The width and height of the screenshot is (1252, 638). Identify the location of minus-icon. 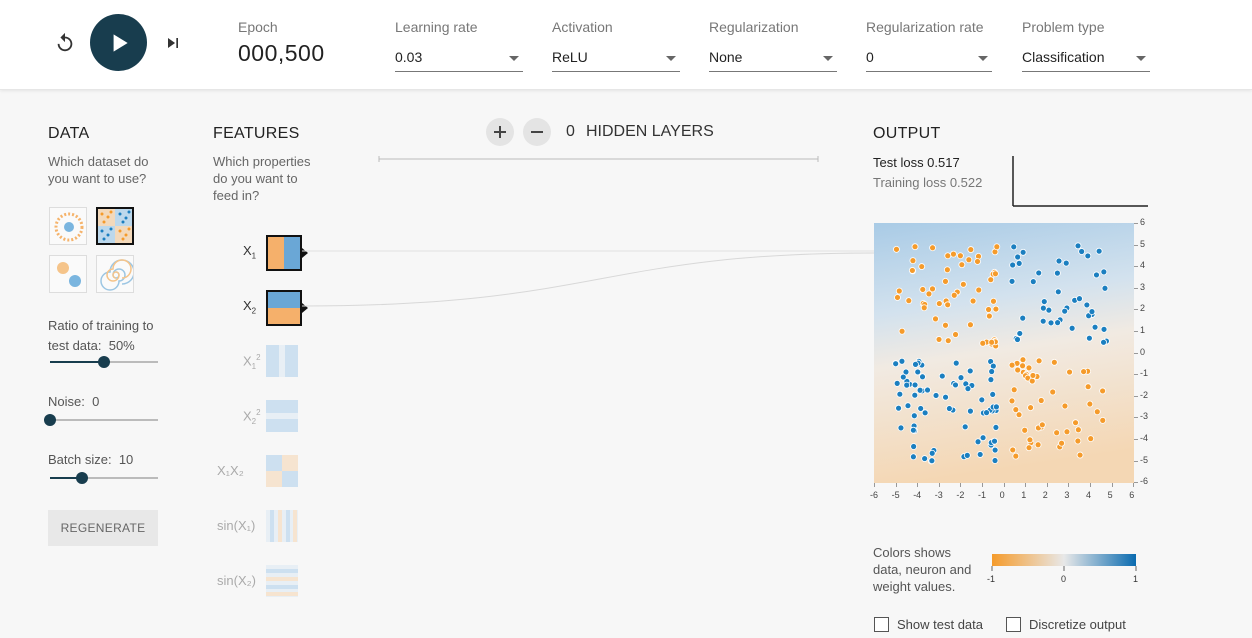
(537, 132).